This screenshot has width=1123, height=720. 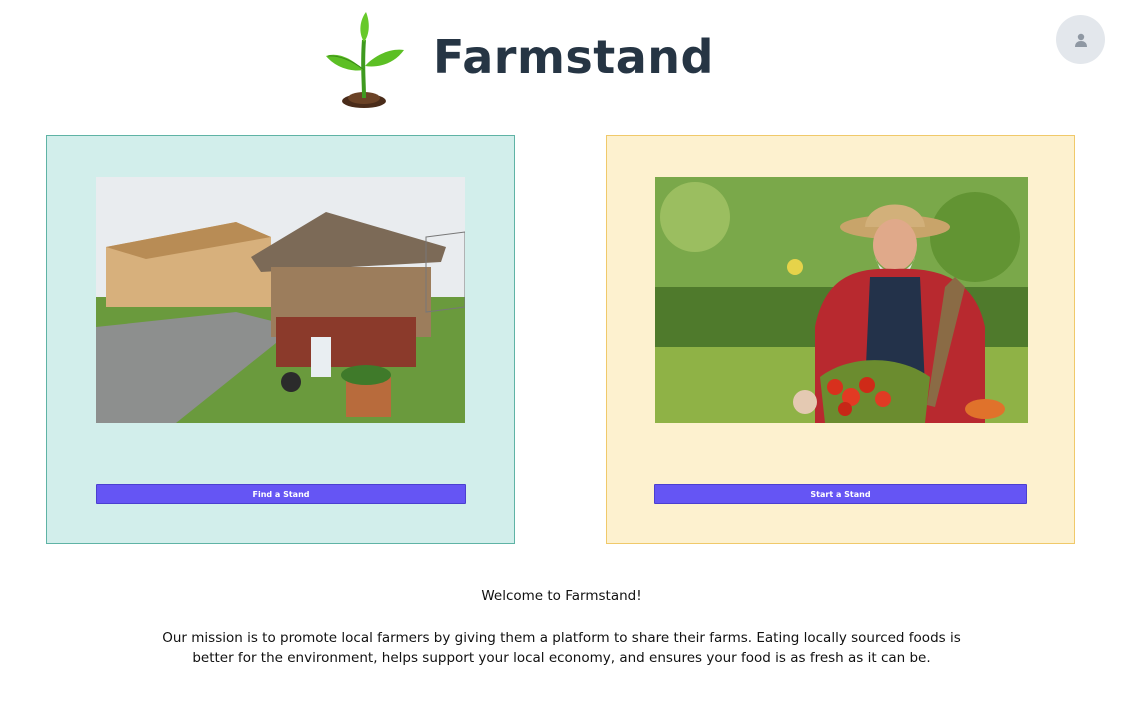 What do you see at coordinates (280, 300) in the screenshot?
I see `roadside-farm-stand-photo` at bounding box center [280, 300].